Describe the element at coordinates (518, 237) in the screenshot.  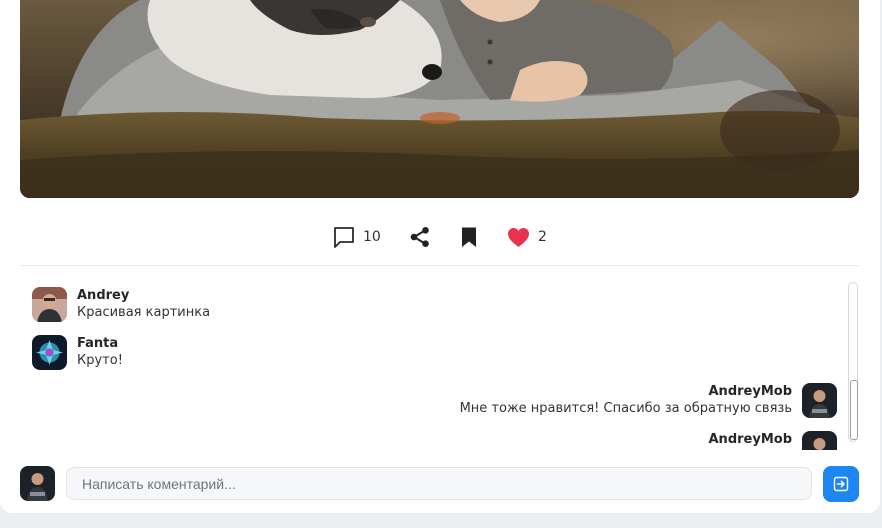
I see `heart-icon` at that location.